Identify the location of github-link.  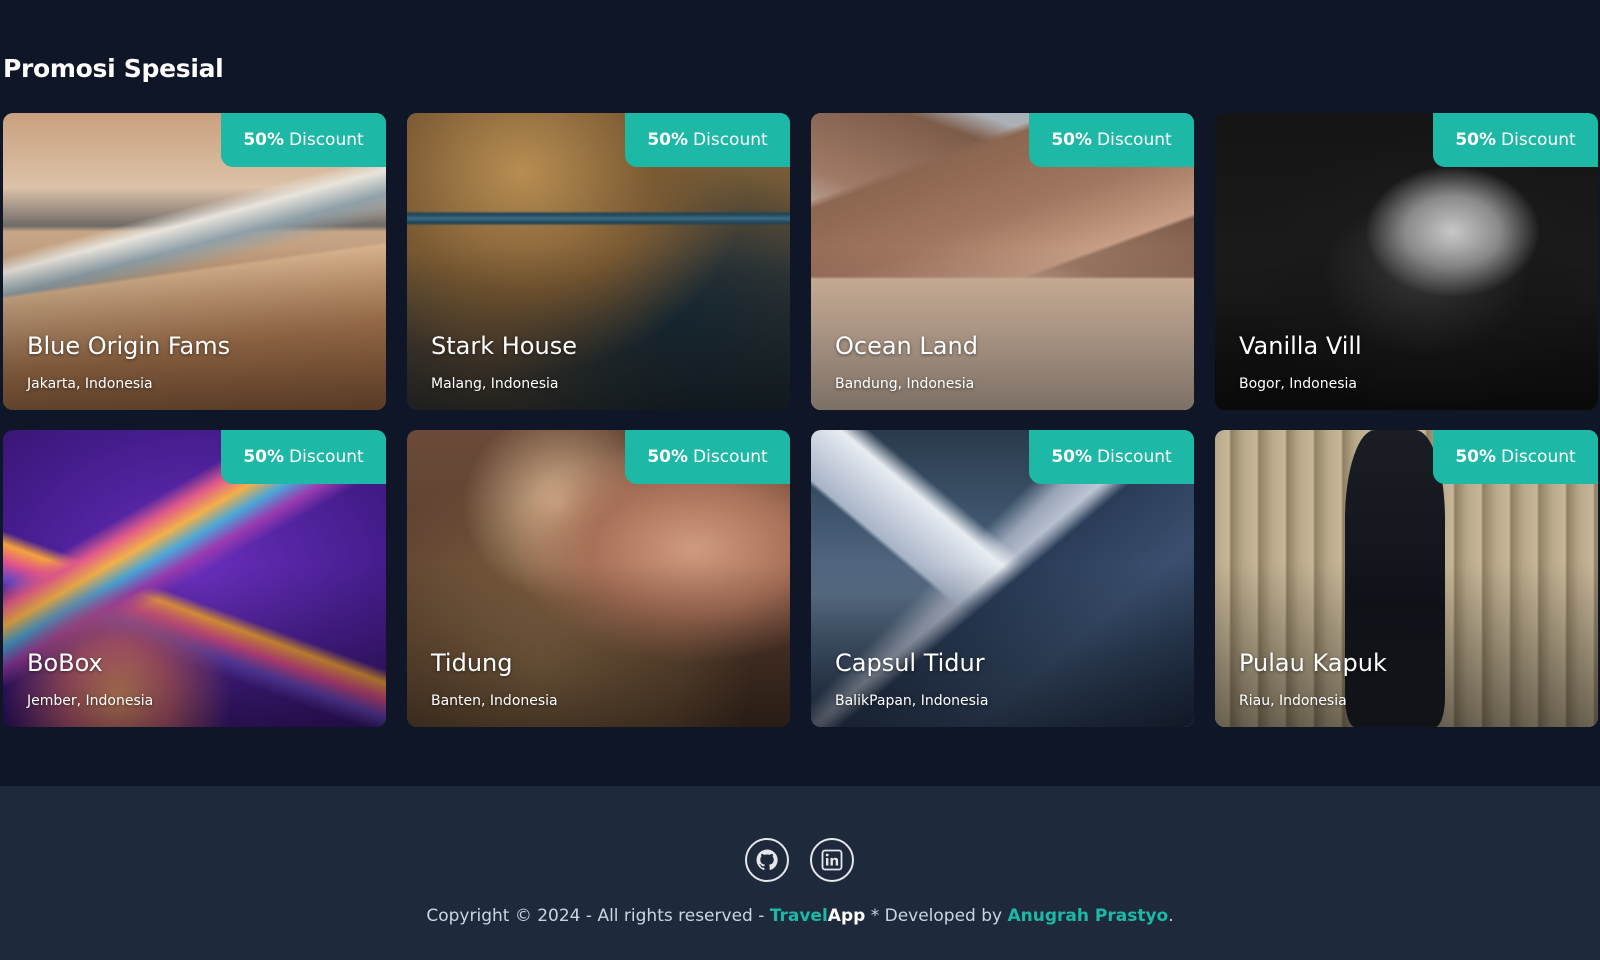
(767, 860).